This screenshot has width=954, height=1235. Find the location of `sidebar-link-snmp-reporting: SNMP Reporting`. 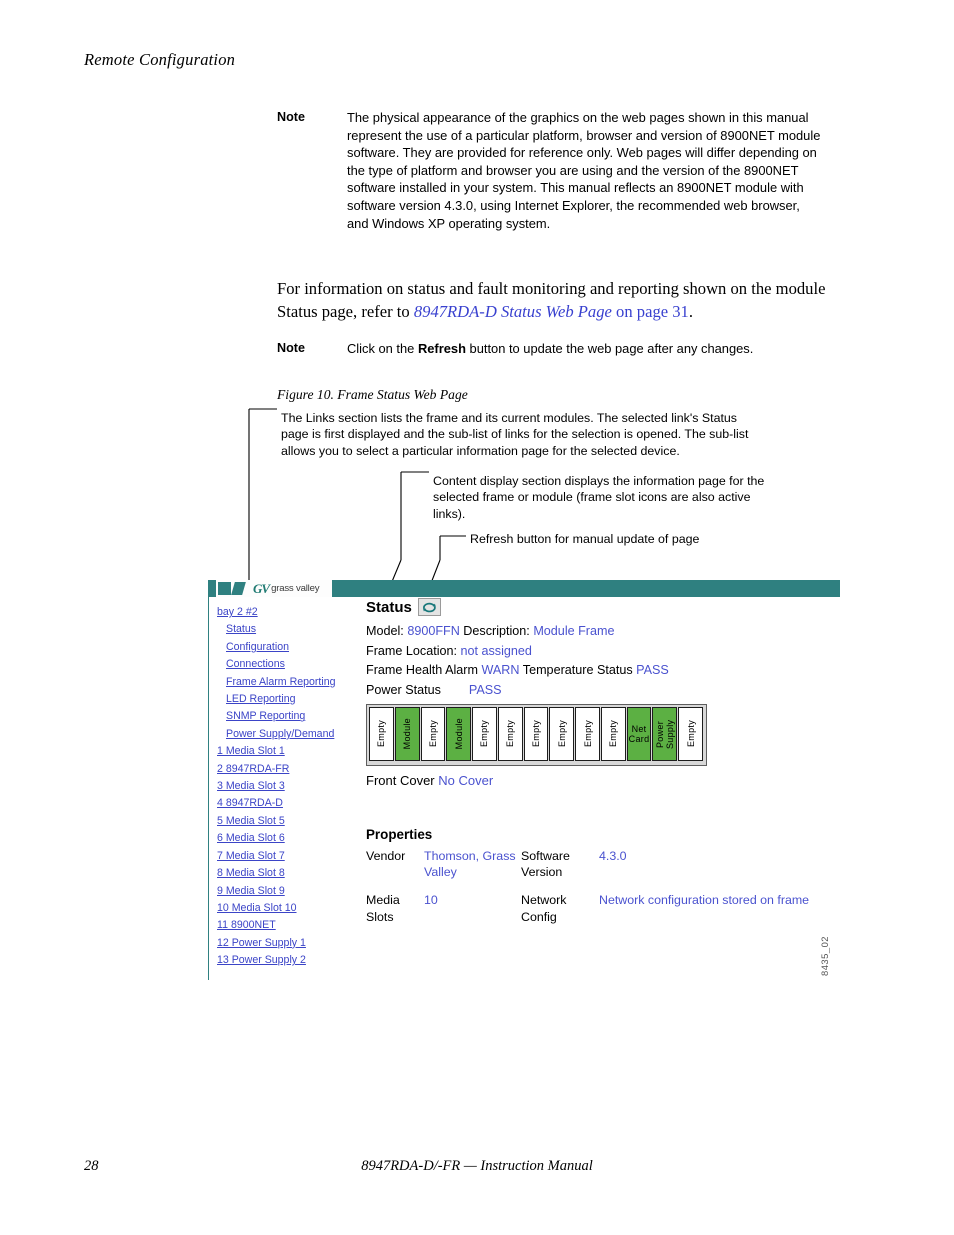

sidebar-link-snmp-reporting: SNMP Reporting is located at coordinates (283, 716).